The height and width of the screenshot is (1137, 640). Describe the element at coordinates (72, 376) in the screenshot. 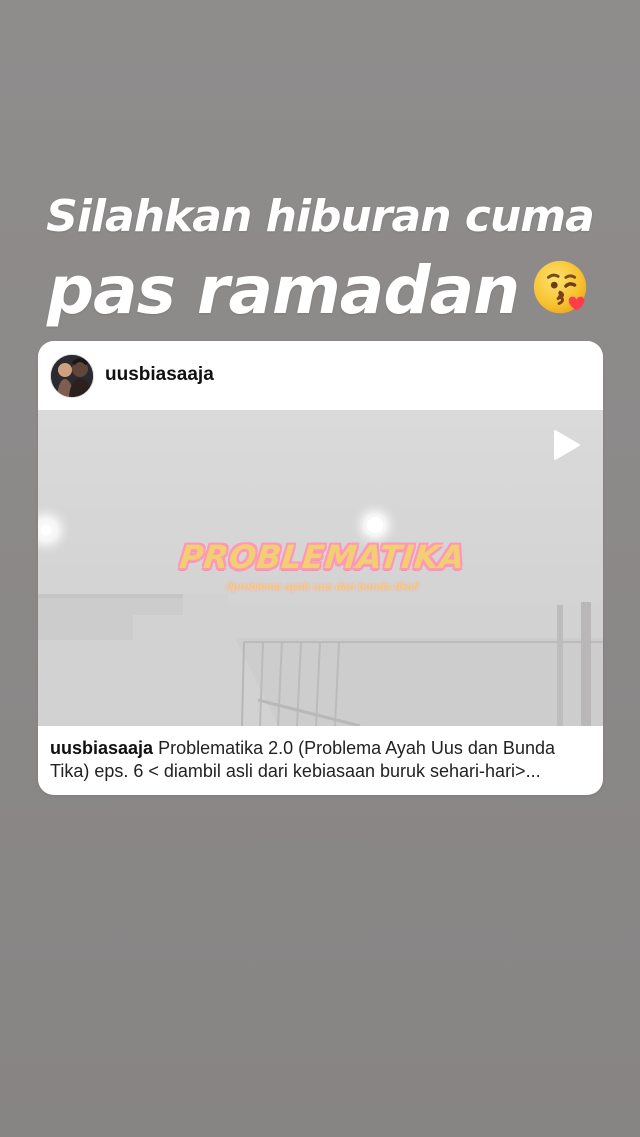

I see `avatar` at that location.